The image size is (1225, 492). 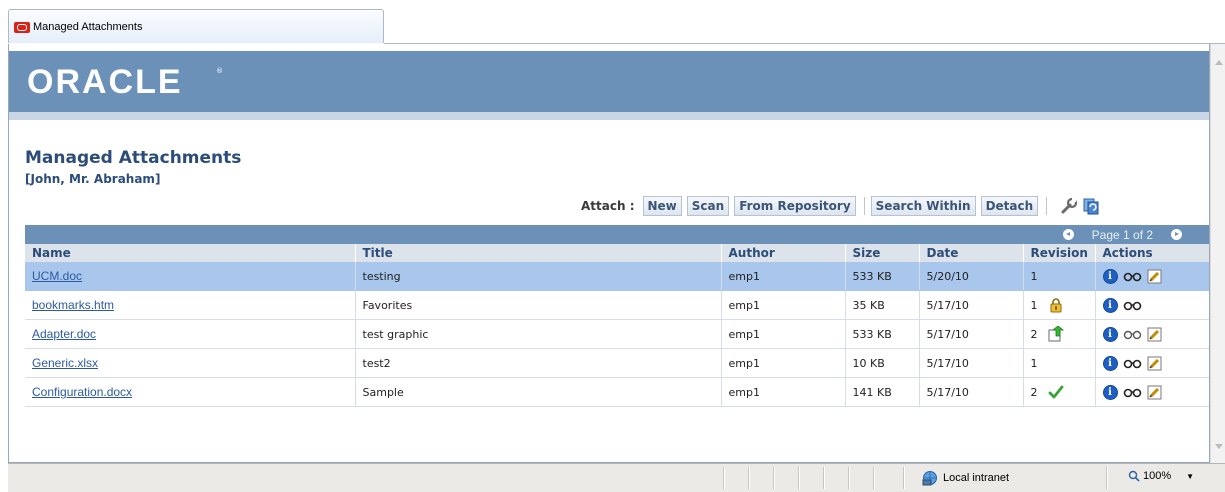 What do you see at coordinates (538, 305) in the screenshot?
I see `title-cell: Favorites` at bounding box center [538, 305].